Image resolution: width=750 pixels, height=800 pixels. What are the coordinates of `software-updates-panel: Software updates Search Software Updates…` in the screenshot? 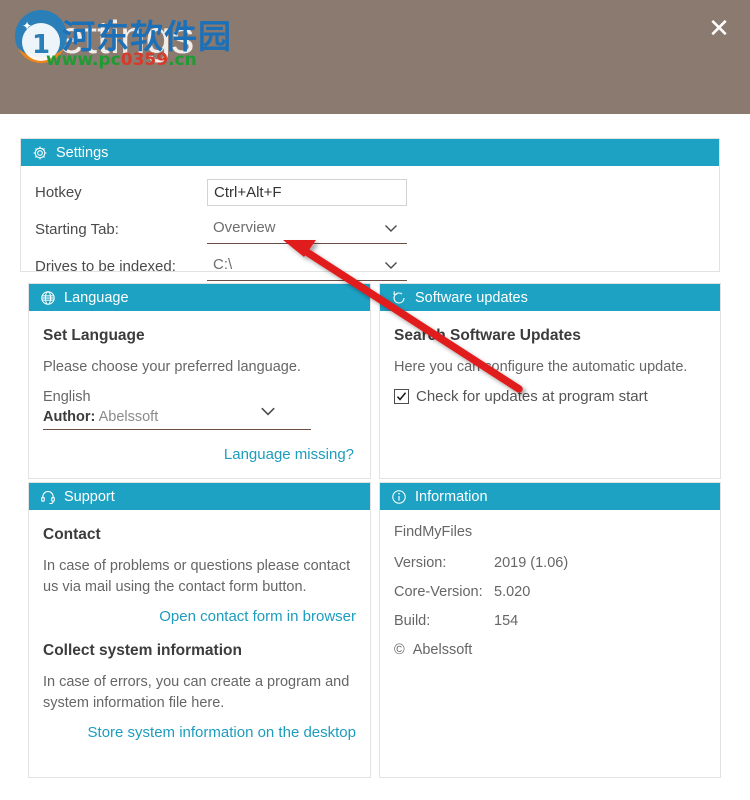 It's located at (550, 381).